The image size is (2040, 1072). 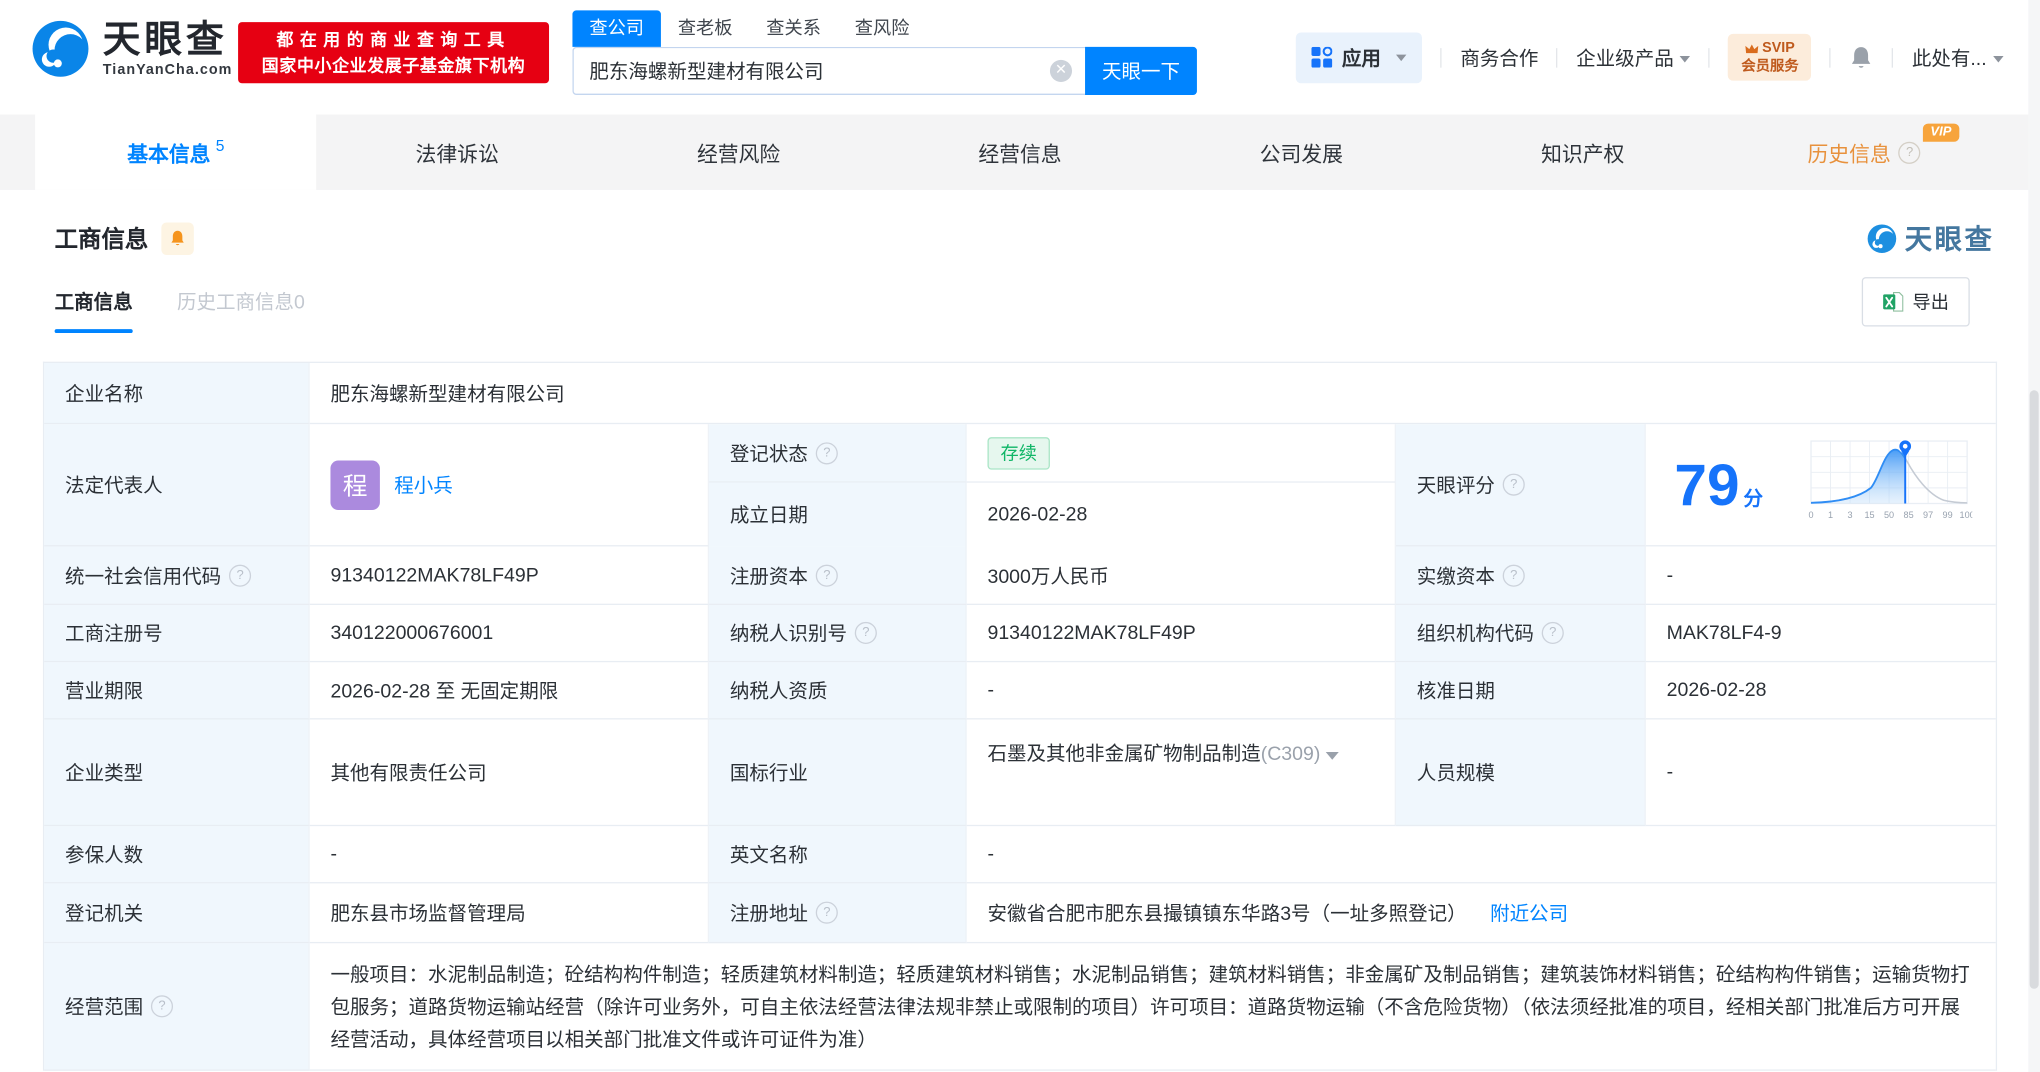 I want to click on paid-capital-label: 实缴资本?, so click(x=1520, y=575).